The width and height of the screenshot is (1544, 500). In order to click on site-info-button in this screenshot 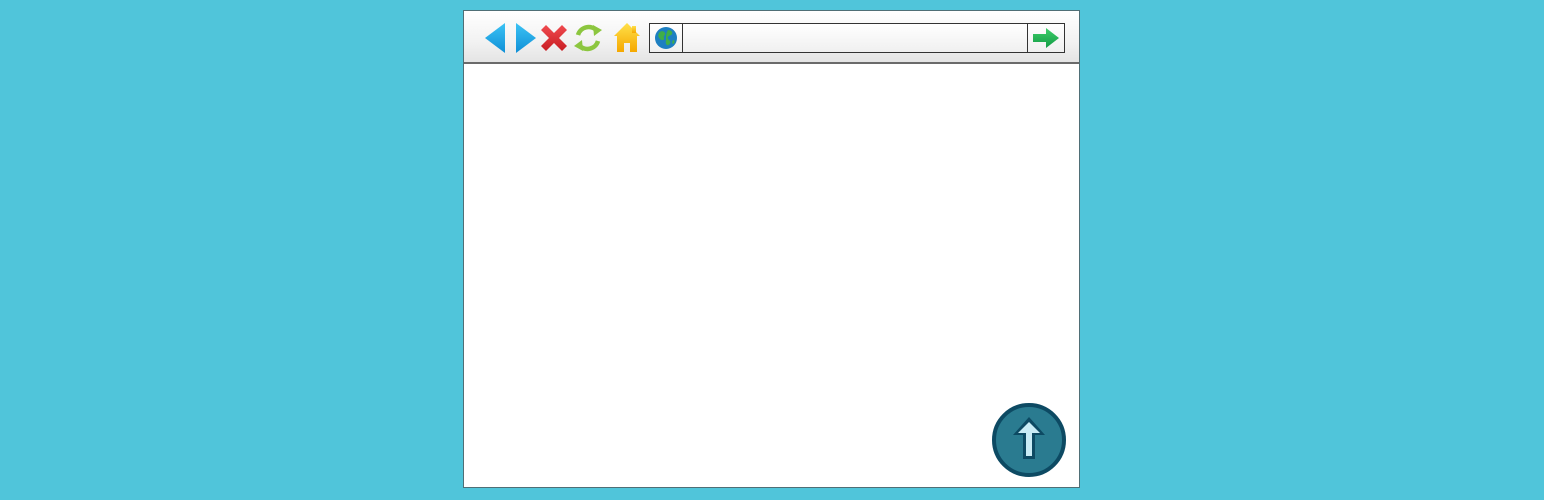, I will do `click(666, 38)`.